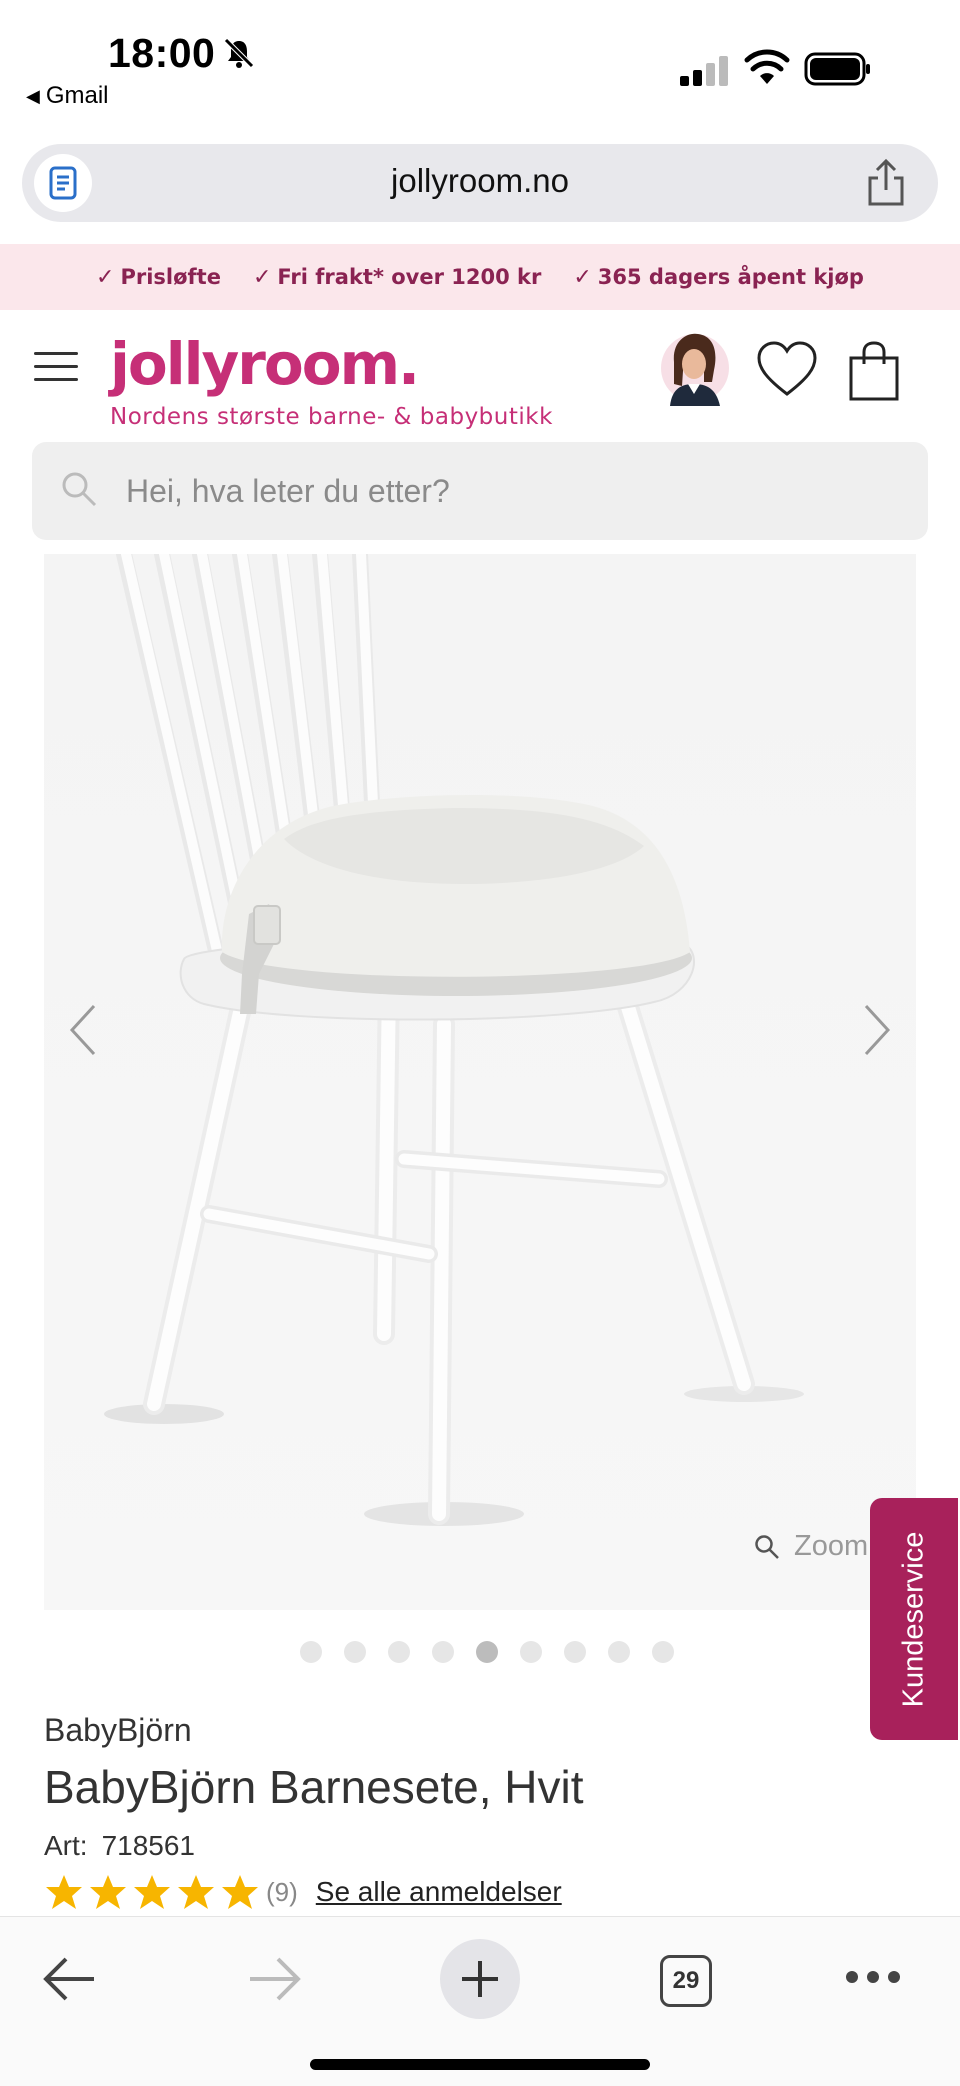 The height and width of the screenshot is (2086, 960). Describe the element at coordinates (118, 1730) in the screenshot. I see `product-brand: BabyBjörn` at that location.